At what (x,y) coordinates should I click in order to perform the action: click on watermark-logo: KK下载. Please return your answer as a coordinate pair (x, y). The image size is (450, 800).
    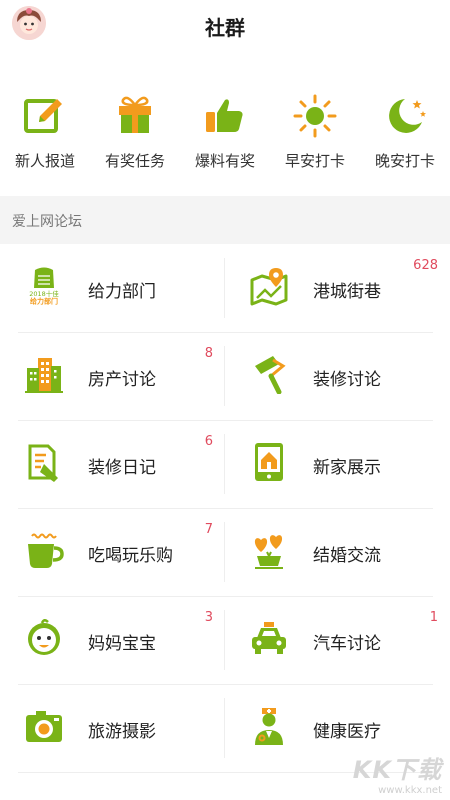
    Looking at the image, I should click on (397, 770).